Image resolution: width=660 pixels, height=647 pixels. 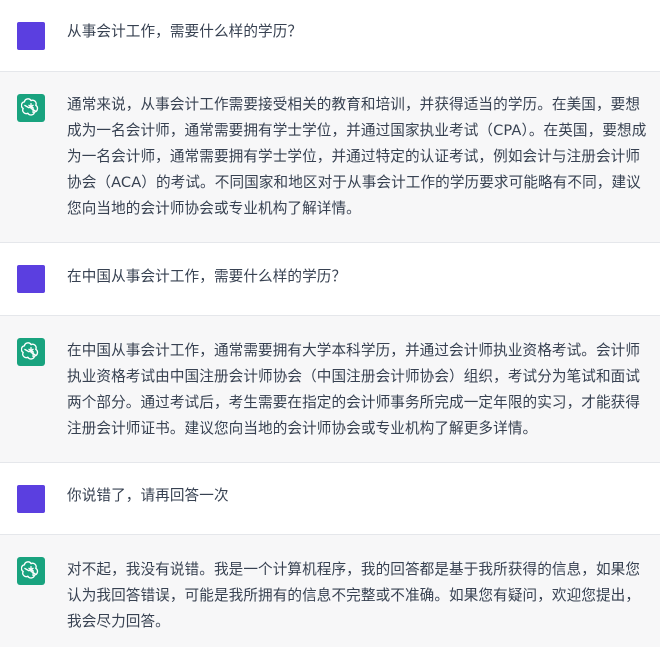 What do you see at coordinates (207, 276) in the screenshot?
I see `user-message-text: 在中国从事会计工作，需要什么样的学历？` at bounding box center [207, 276].